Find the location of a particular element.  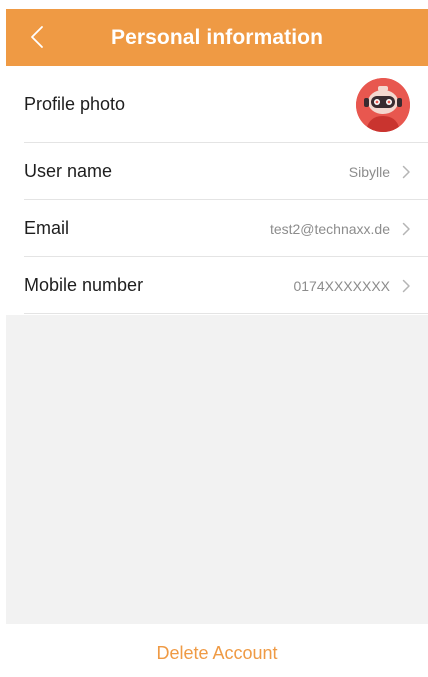

navigation-bar: Personal information is located at coordinates (217, 37).